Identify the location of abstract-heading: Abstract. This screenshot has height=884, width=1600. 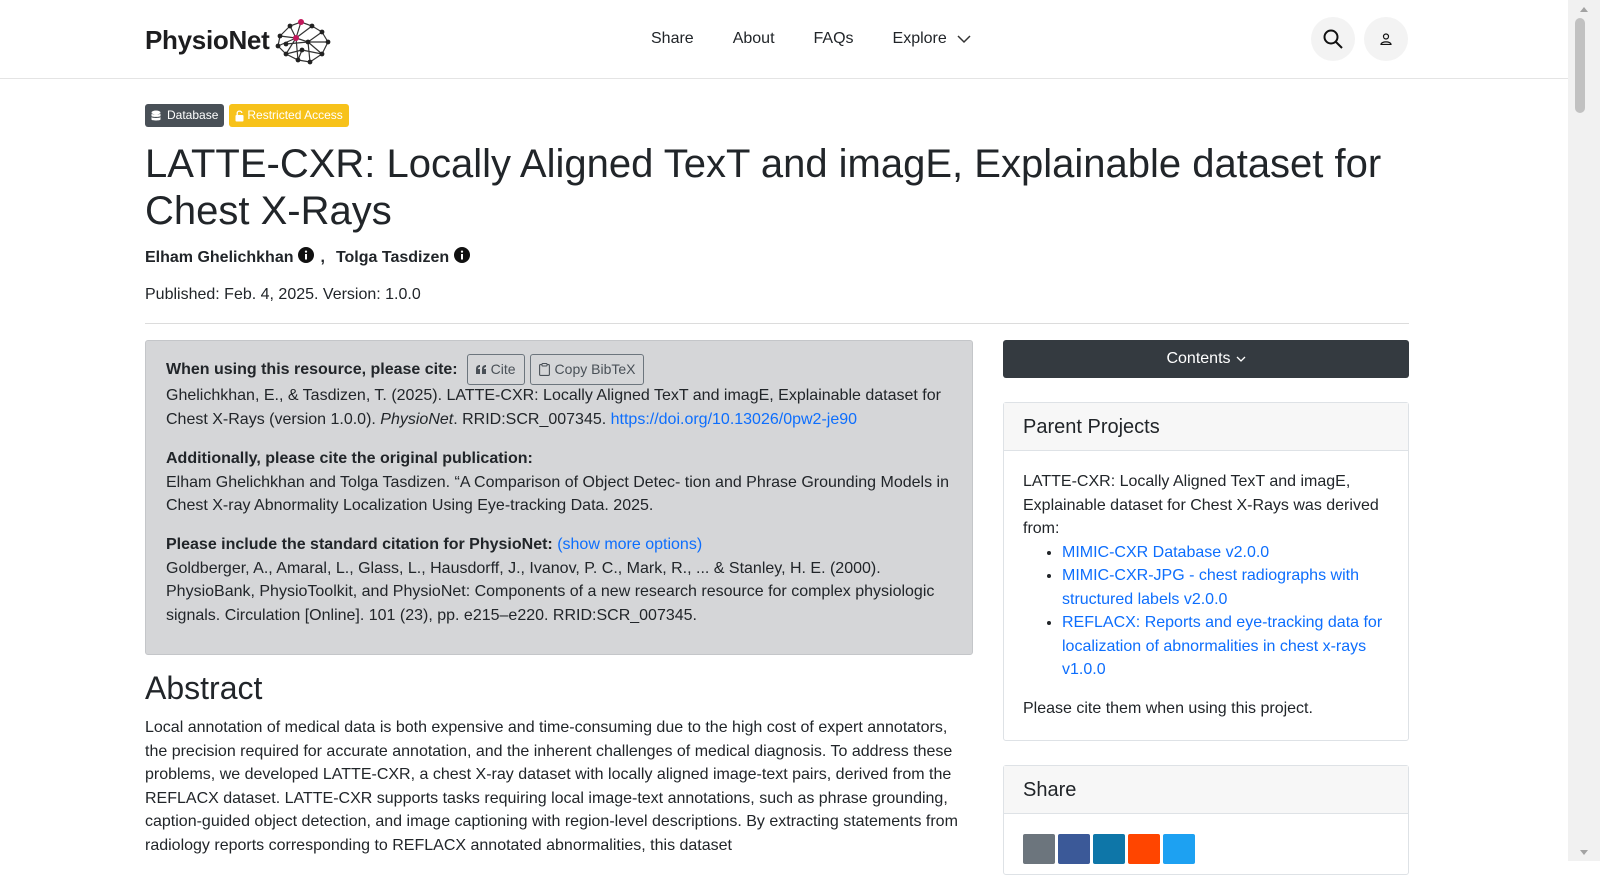
(204, 688).